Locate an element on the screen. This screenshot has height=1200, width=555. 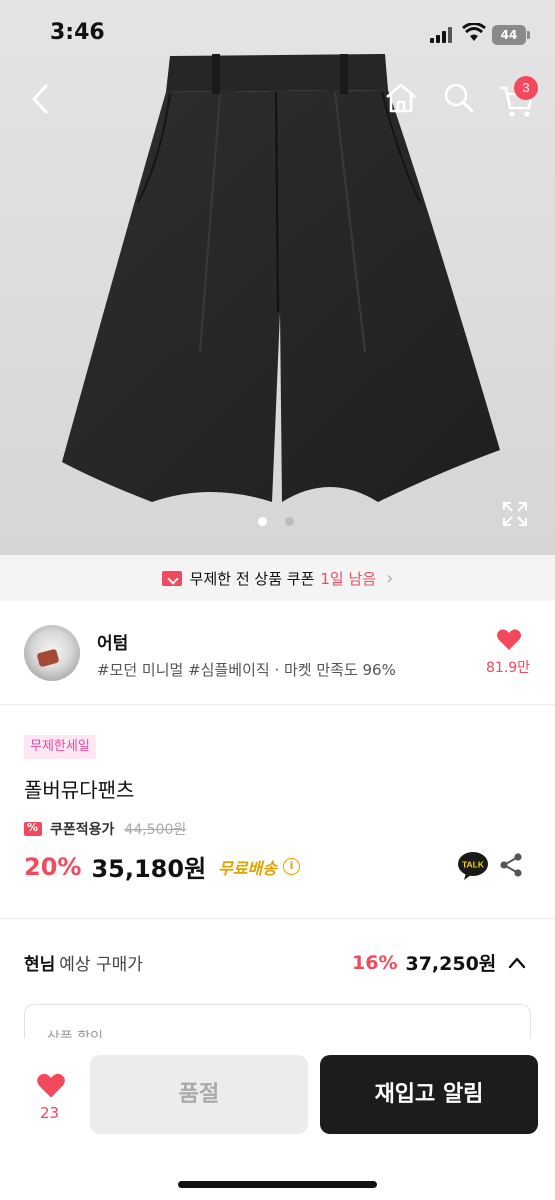
coupon-banner: 무제한 전 상품 쿠폰 1일 남음 › is located at coordinates (277, 578).